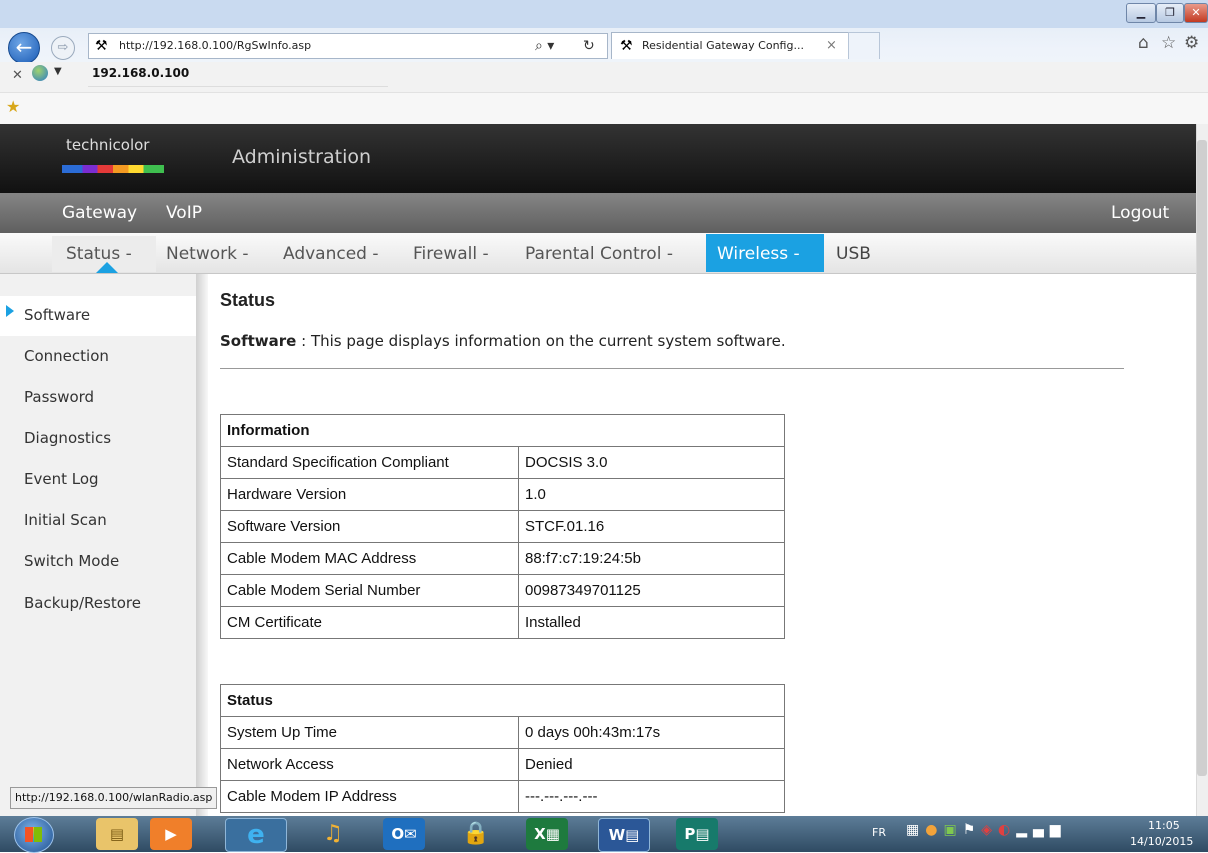 The image size is (1208, 853). I want to click on row-value: 00987349701125, so click(651, 590).